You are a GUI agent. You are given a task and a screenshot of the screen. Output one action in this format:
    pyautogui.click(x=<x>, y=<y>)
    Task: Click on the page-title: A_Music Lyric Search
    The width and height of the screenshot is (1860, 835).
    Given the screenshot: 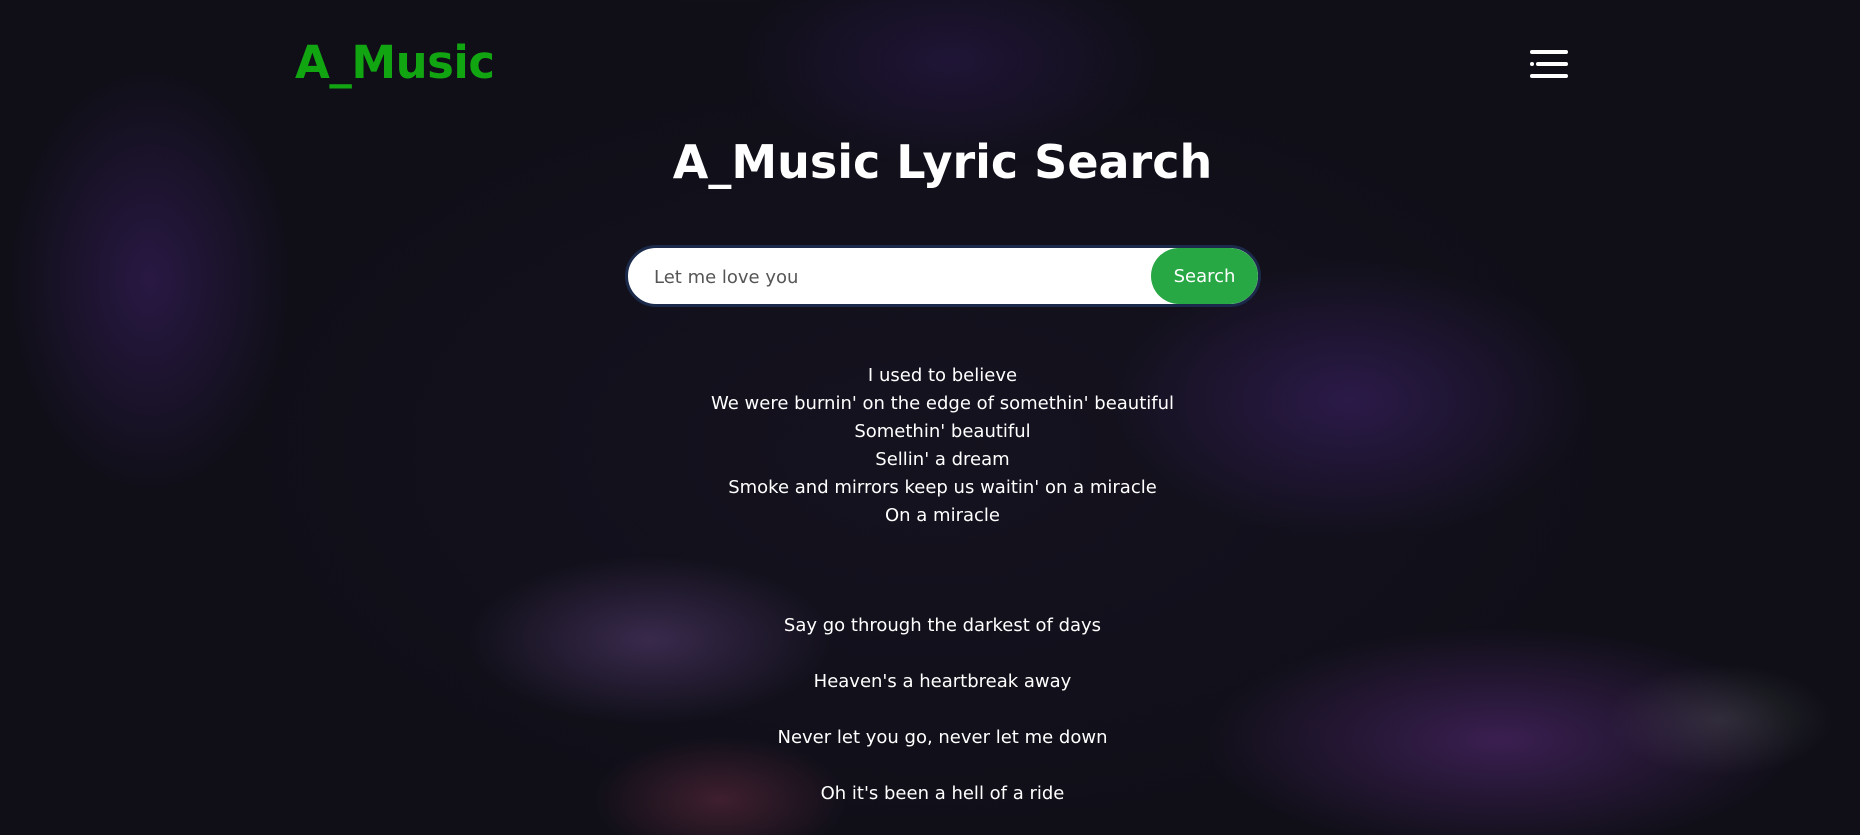 What is the action you would take?
    pyautogui.click(x=942, y=162)
    